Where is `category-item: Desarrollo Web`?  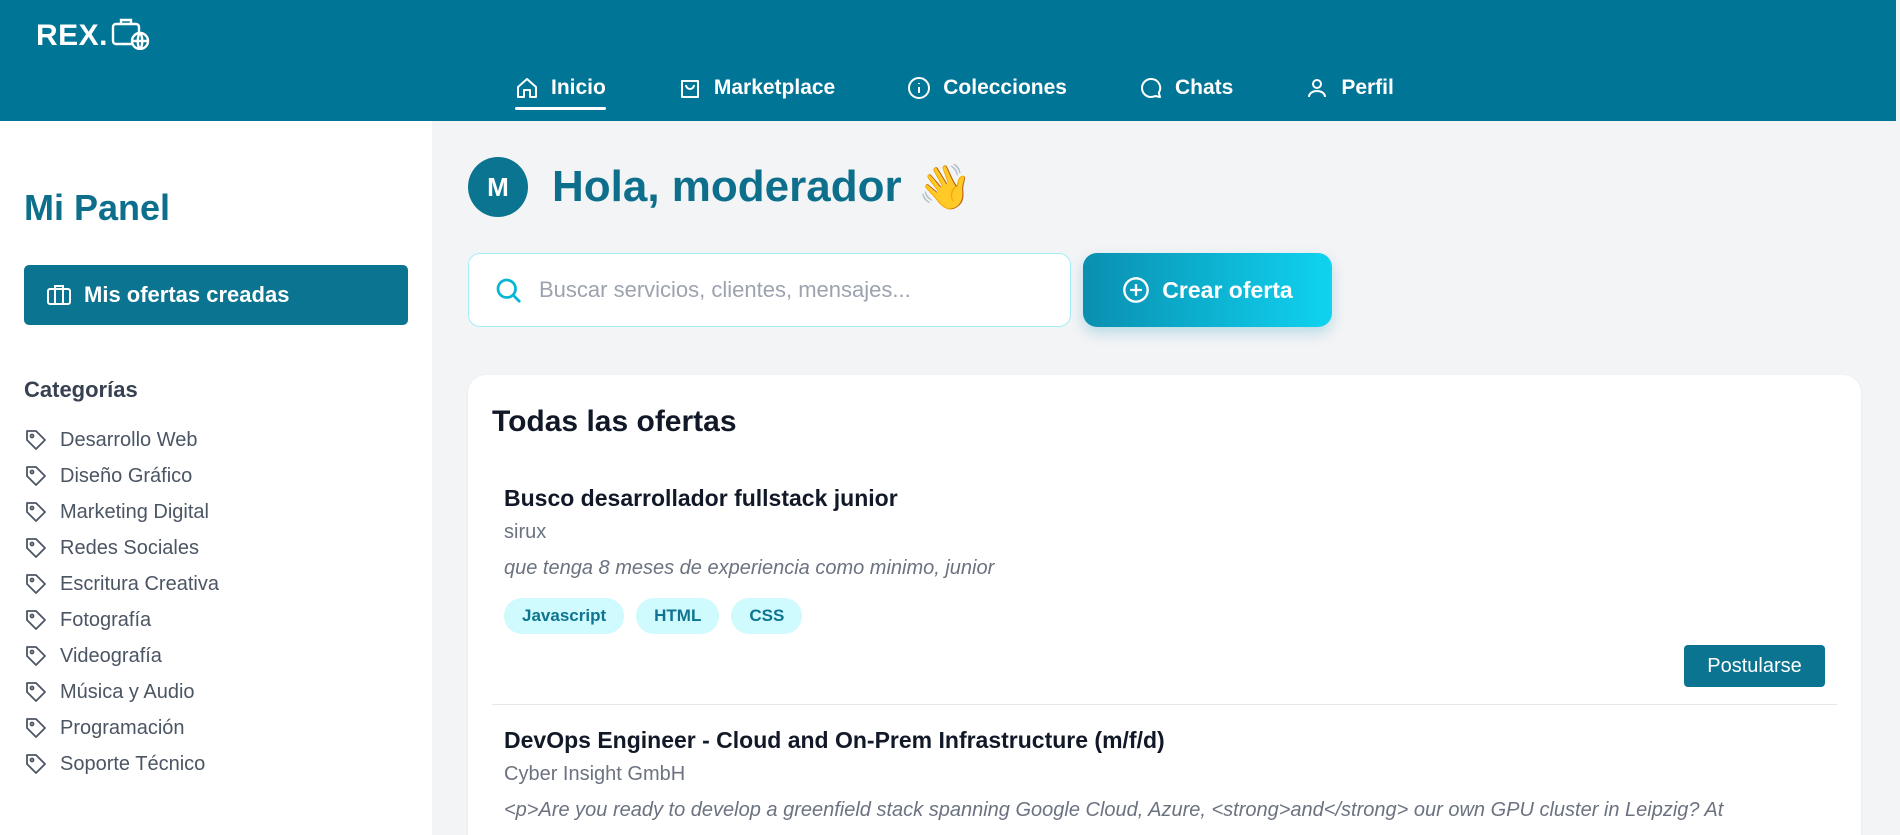 category-item: Desarrollo Web is located at coordinates (121, 440).